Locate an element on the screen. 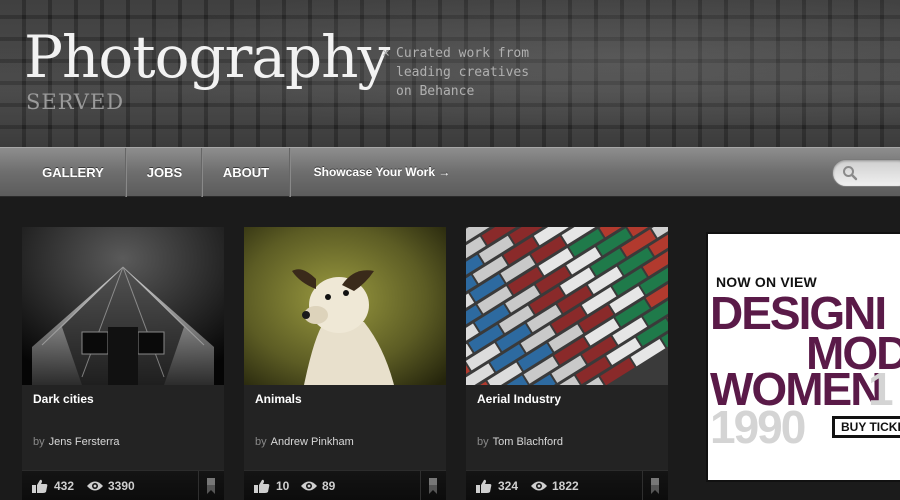 The image size is (900, 500). tagline-text-1: Curated work from is located at coordinates (463, 53).